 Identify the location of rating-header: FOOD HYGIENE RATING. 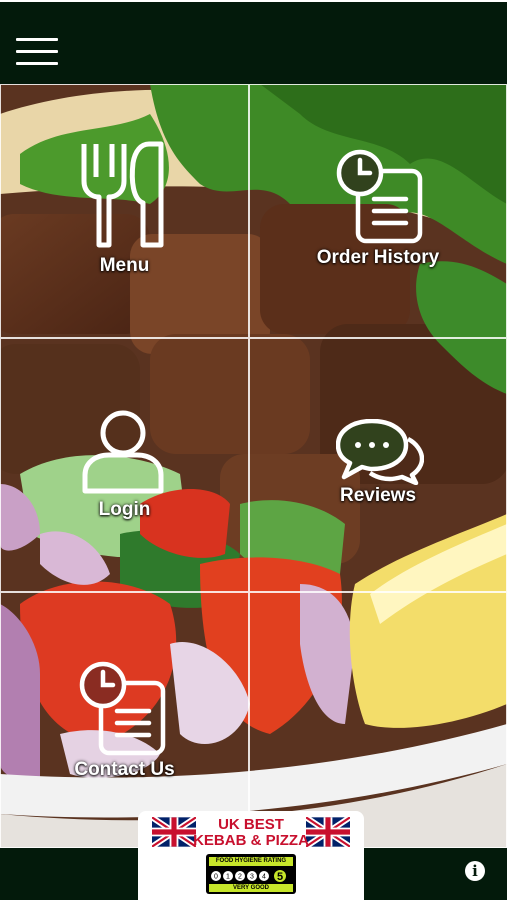
(251, 861).